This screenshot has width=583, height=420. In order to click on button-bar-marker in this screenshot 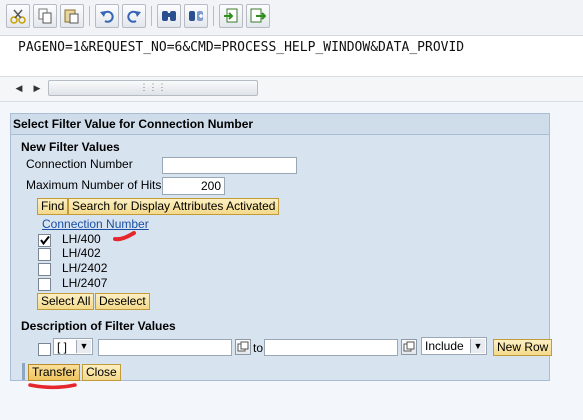, I will do `click(23, 371)`.